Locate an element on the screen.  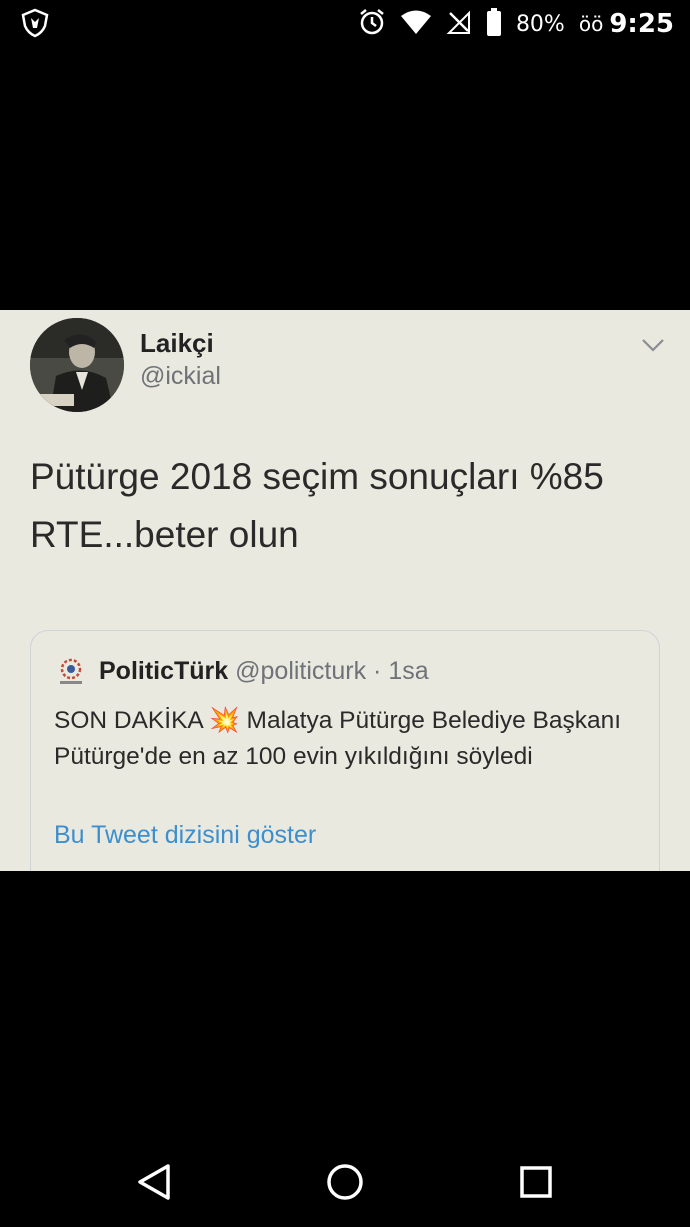
navigation-bar is located at coordinates (345, 1183).